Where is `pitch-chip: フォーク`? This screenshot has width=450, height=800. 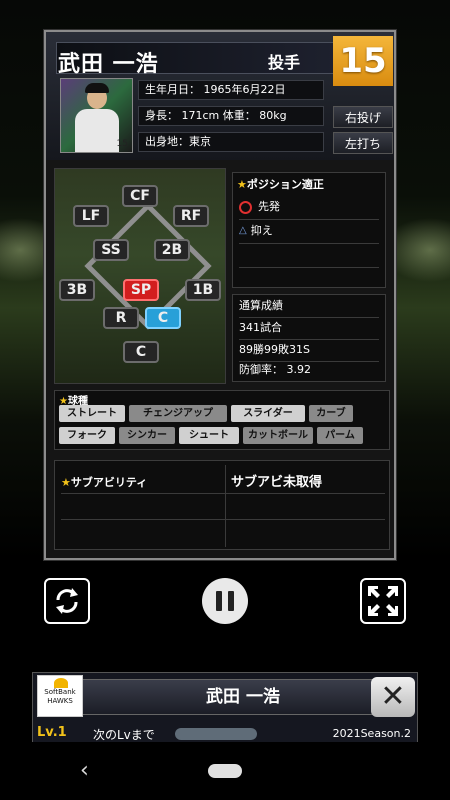
pitch-chip: フォーク is located at coordinates (87, 435).